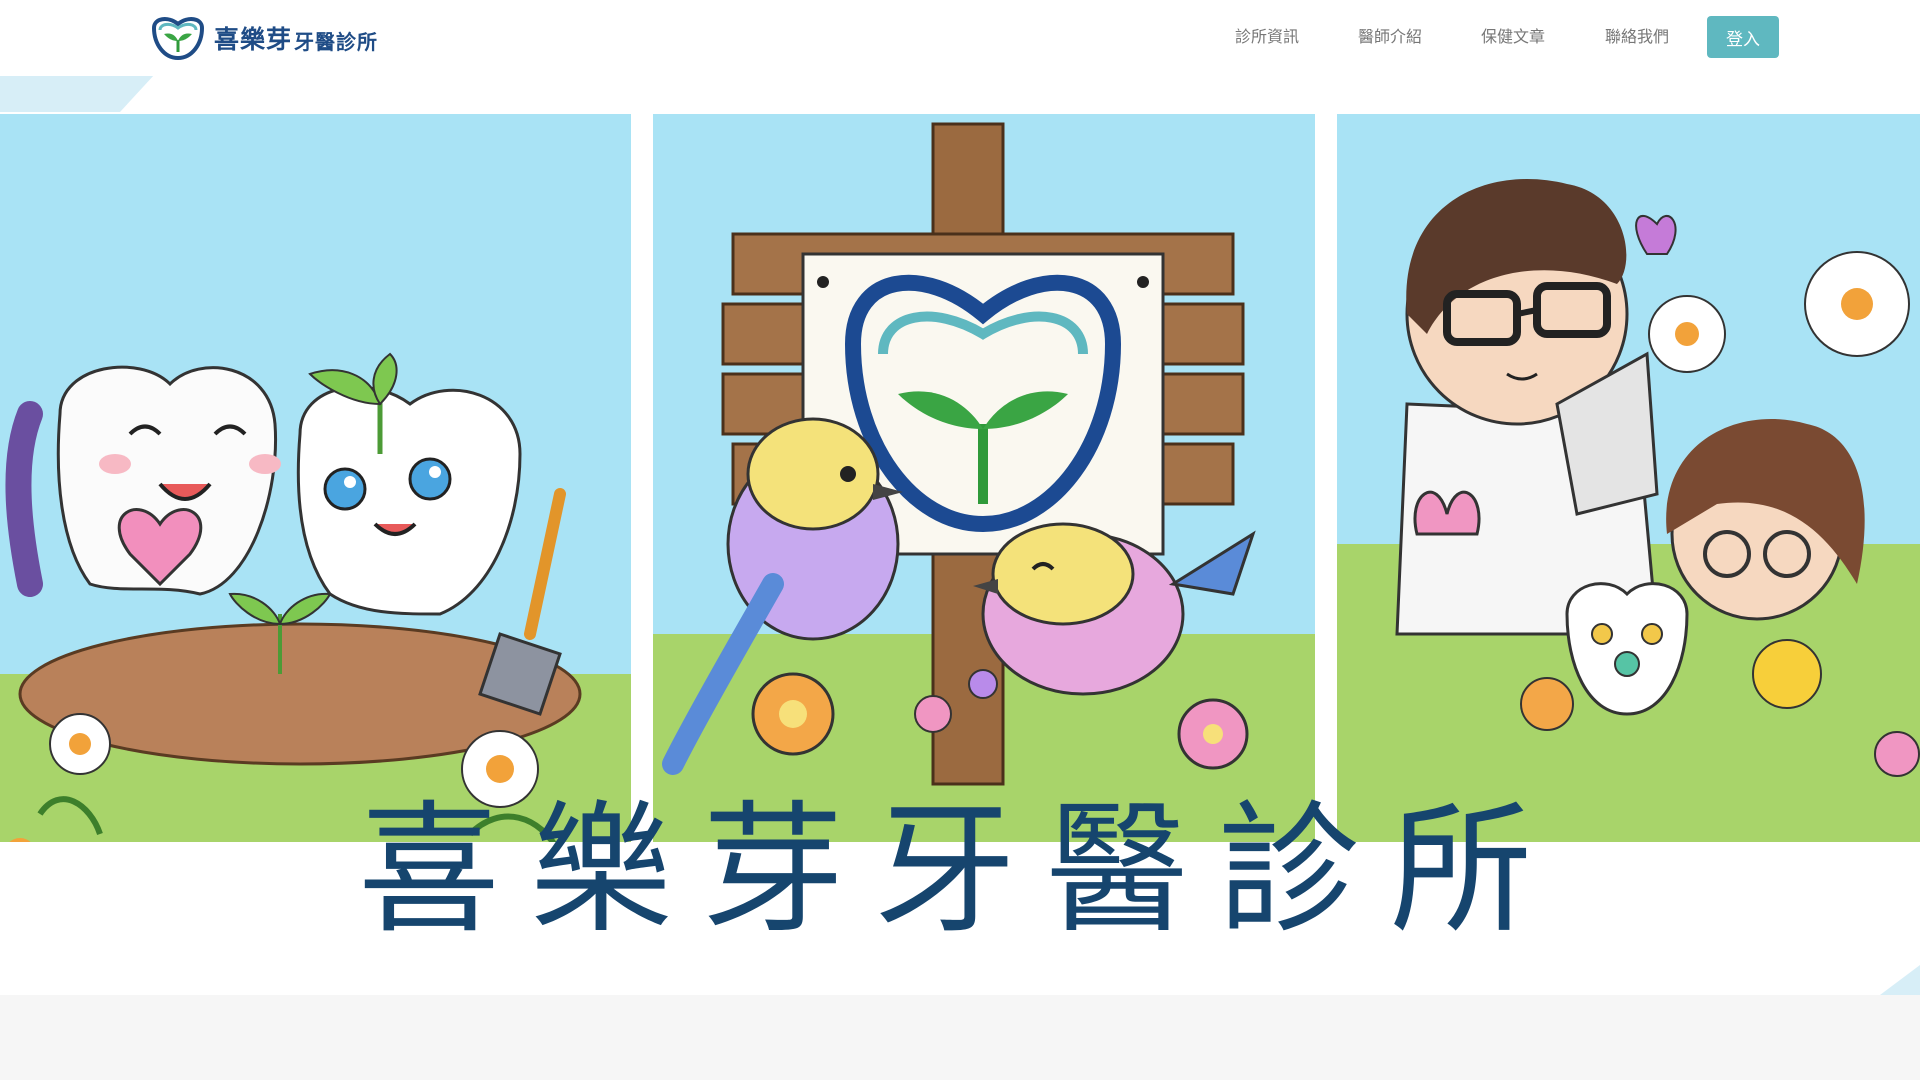  I want to click on nav-clinic-info: 診所資訊, so click(1267, 35).